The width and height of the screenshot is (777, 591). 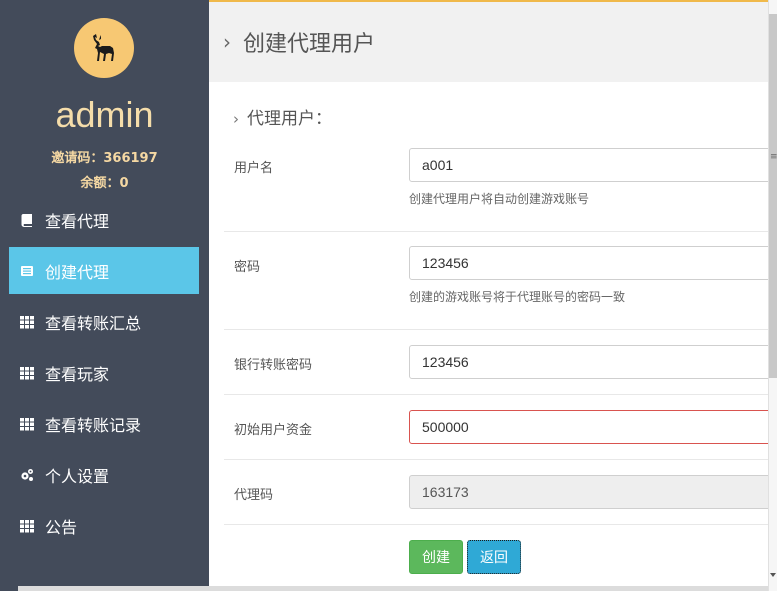 I want to click on deer-icon, so click(x=103, y=47).